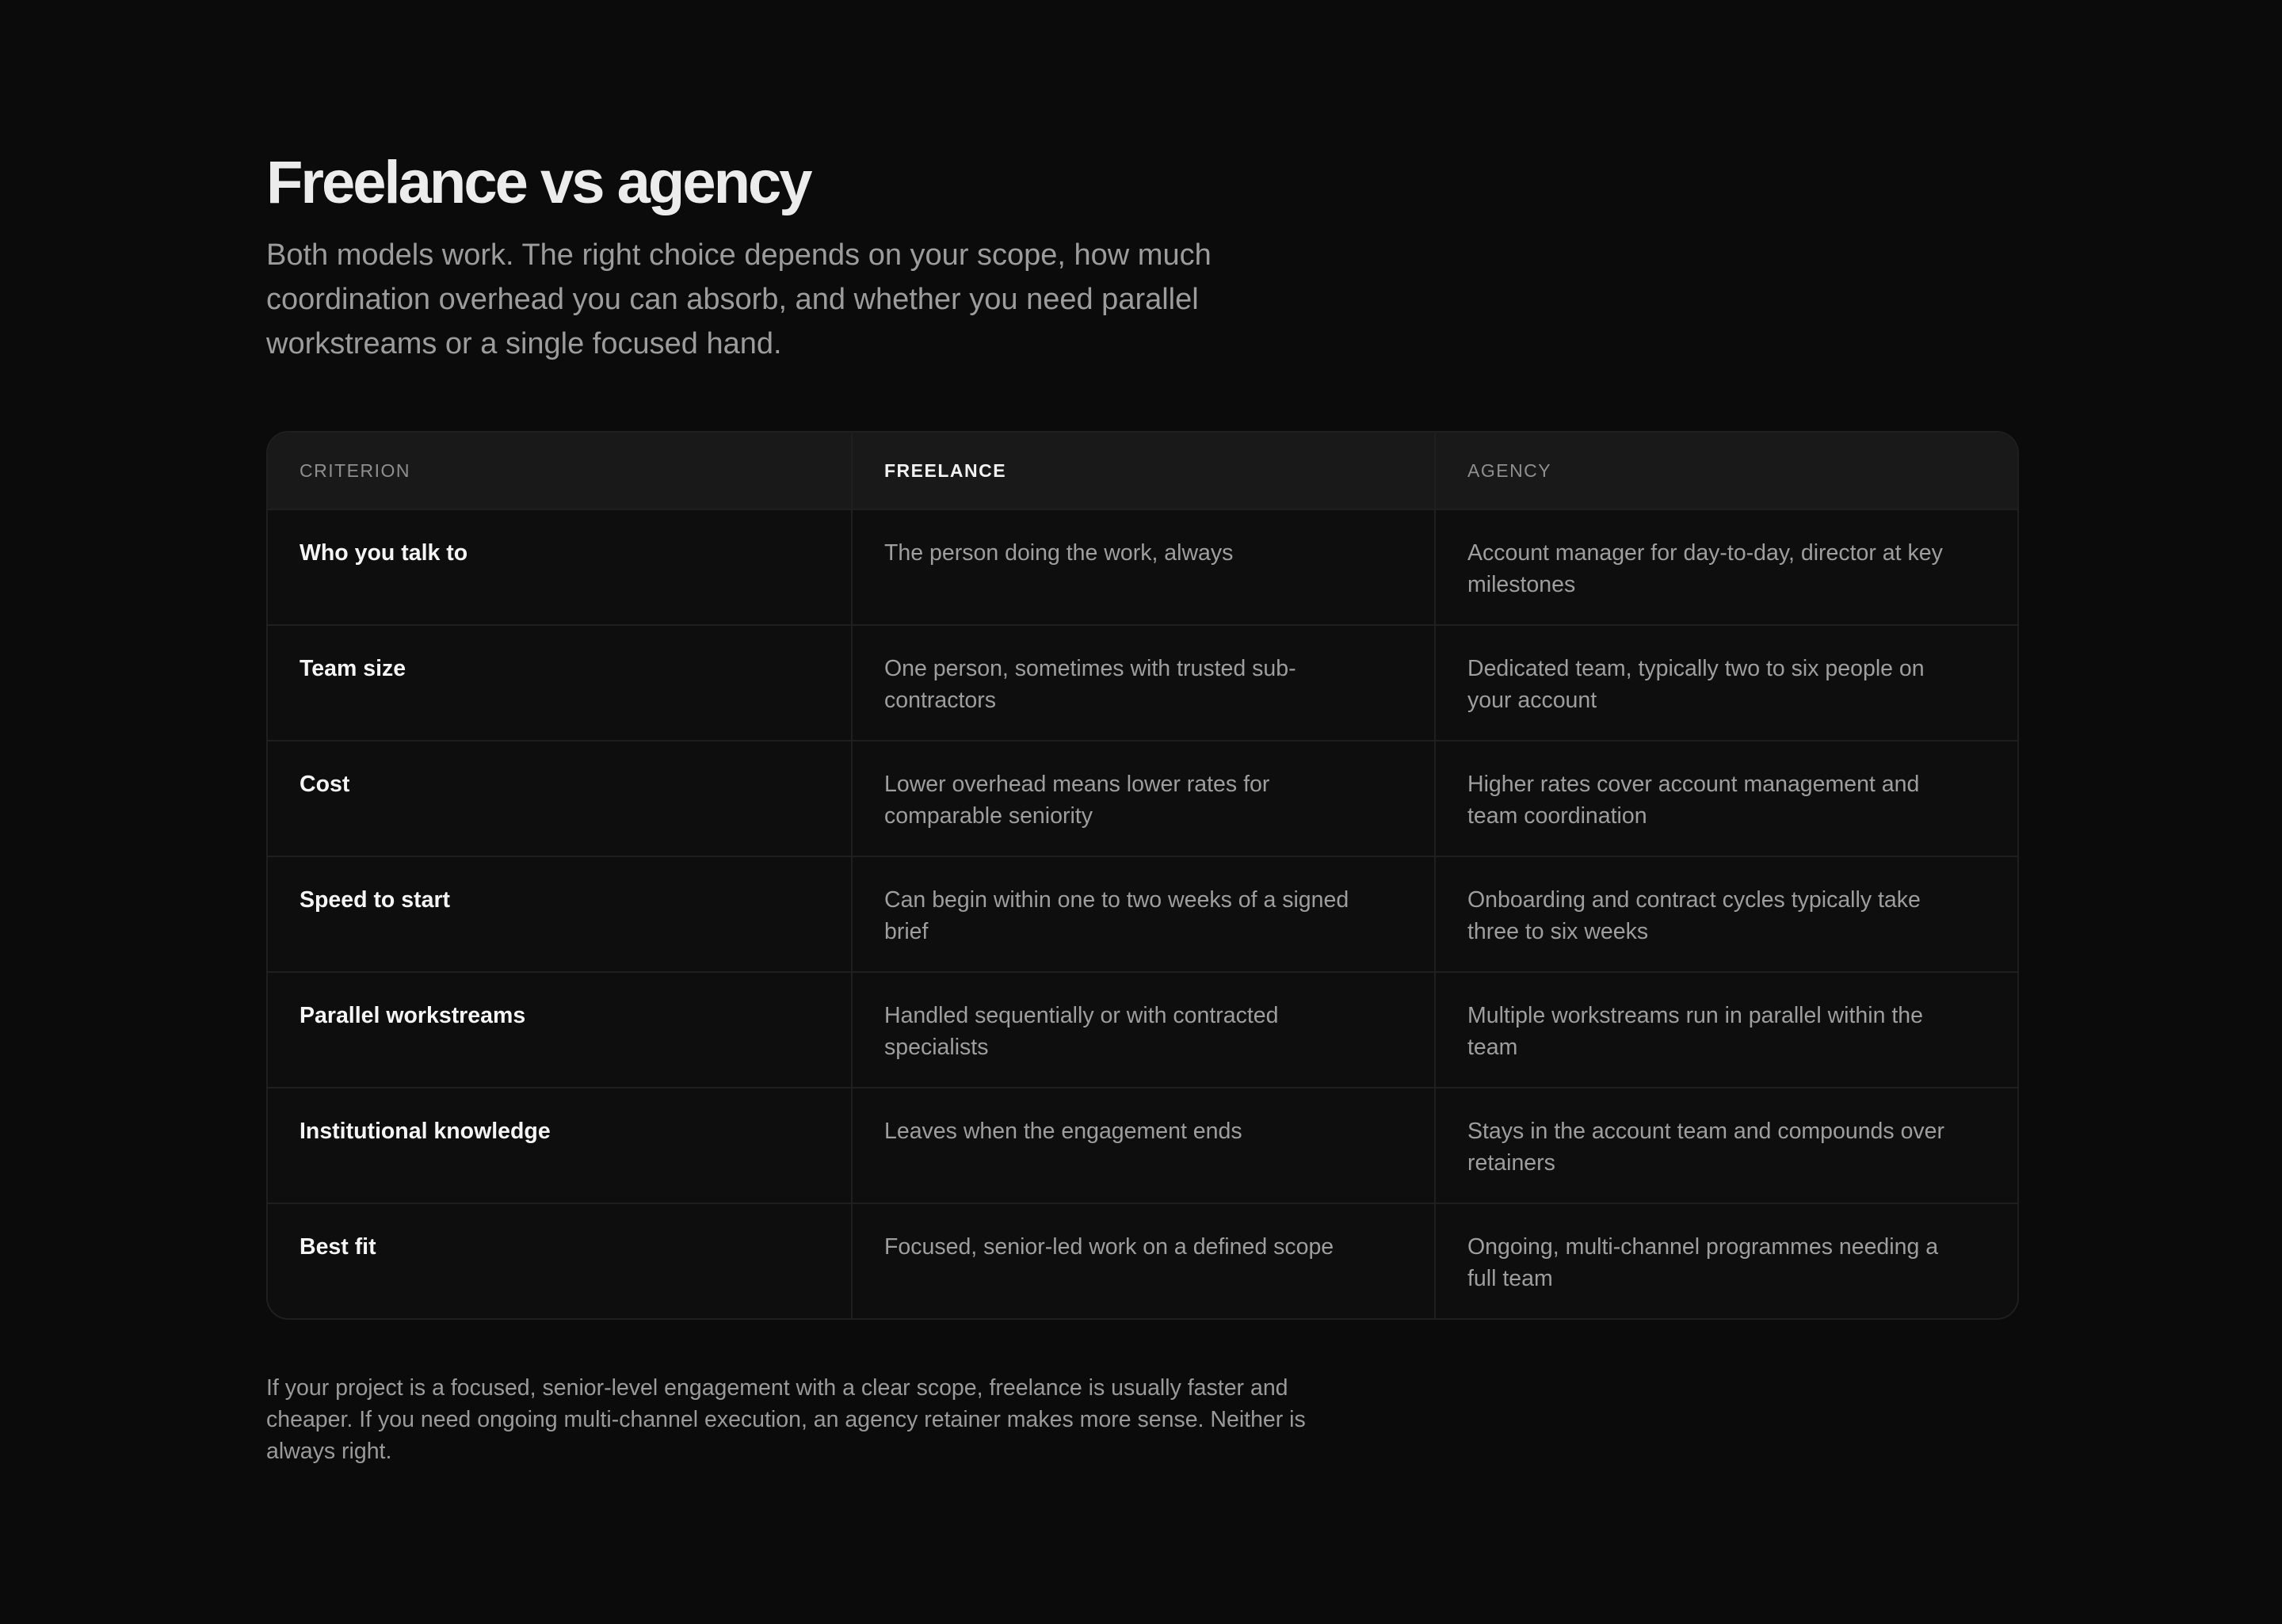  Describe the element at coordinates (1725, 471) in the screenshot. I see `column-header-agency: Agency` at that location.